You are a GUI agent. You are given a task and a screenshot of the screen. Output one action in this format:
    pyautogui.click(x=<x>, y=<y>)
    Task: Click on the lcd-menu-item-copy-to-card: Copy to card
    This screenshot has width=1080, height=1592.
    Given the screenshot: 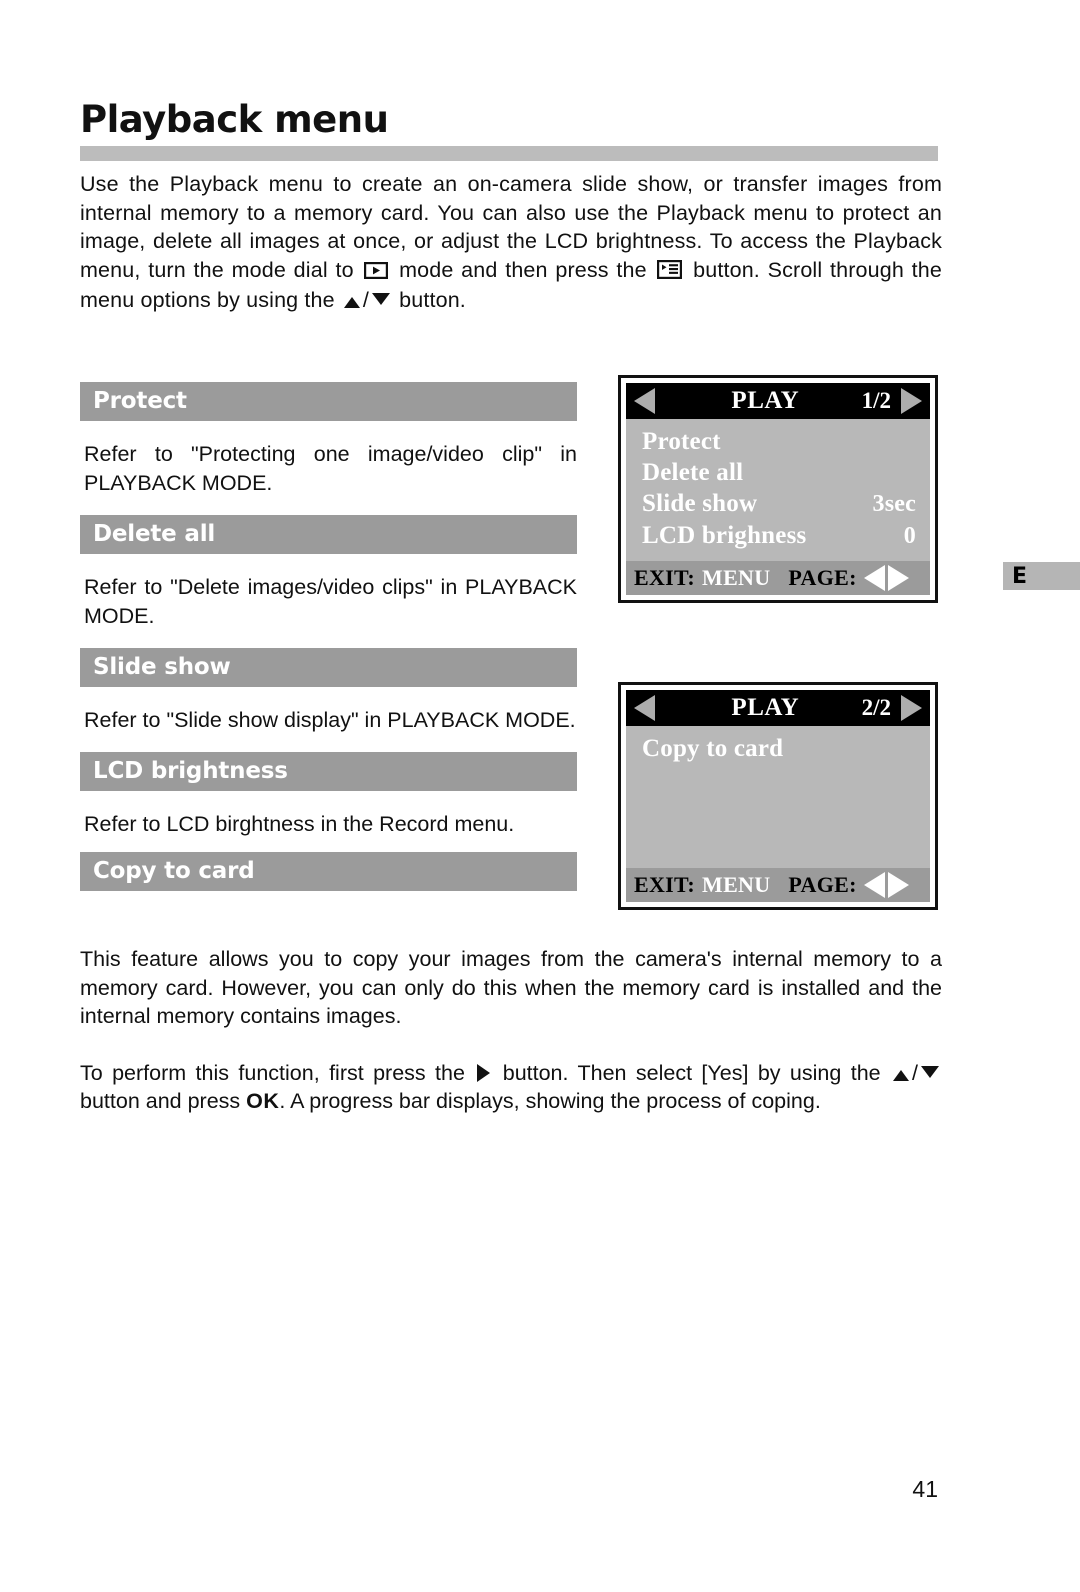 What is the action you would take?
    pyautogui.click(x=779, y=748)
    